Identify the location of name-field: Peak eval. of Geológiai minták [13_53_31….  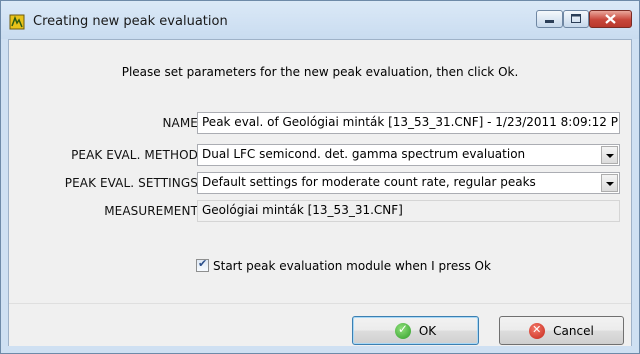
(408, 123).